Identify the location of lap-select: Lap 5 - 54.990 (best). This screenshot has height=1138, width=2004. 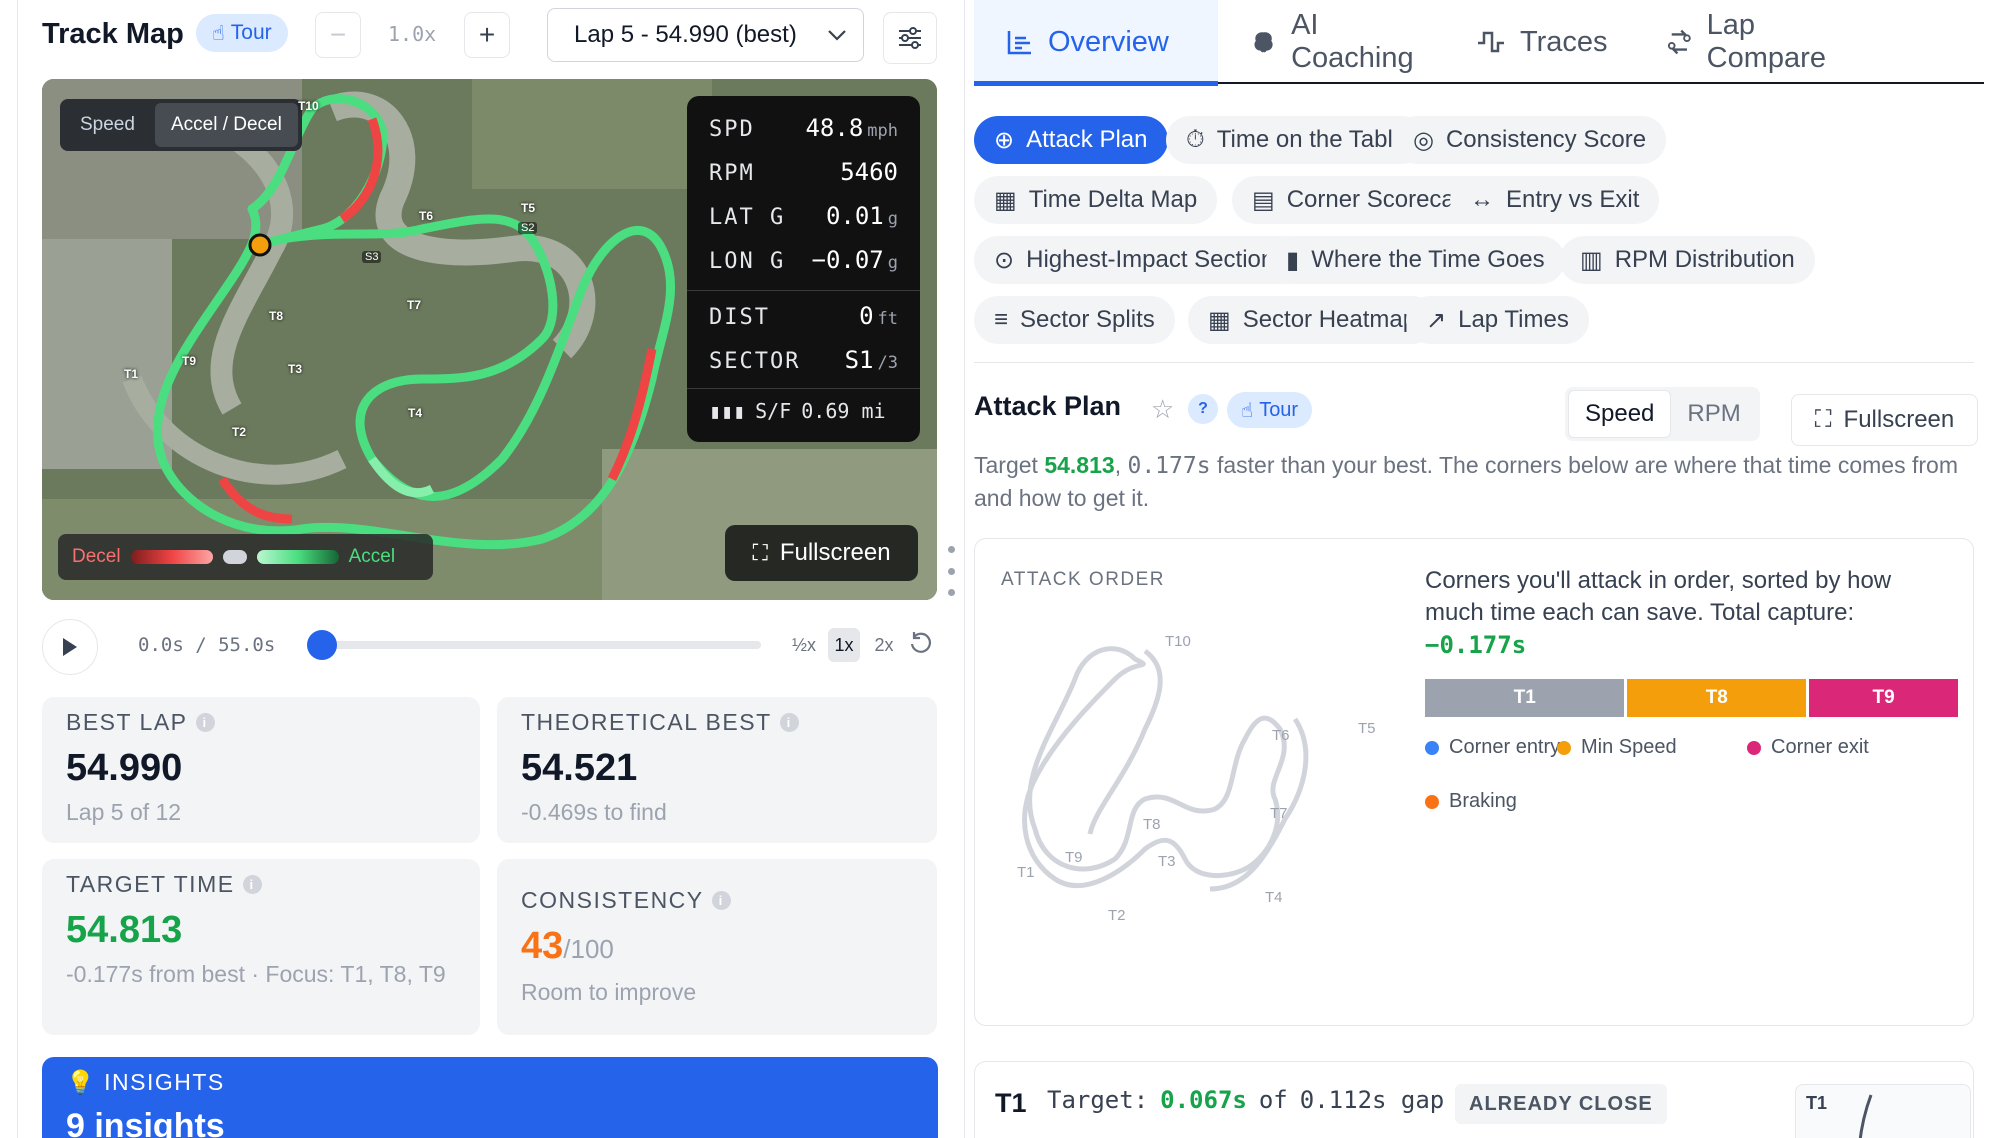
(705, 35).